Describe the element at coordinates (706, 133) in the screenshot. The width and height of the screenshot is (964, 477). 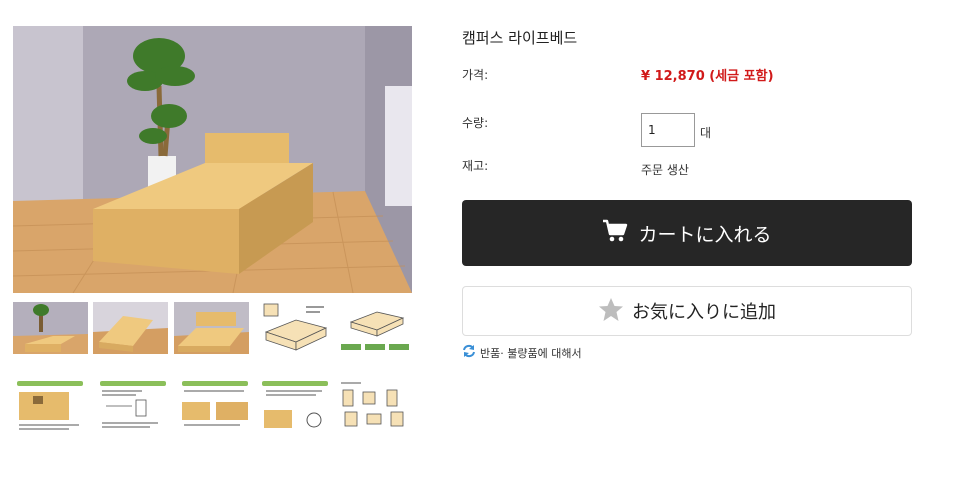
I see `quantity-unit: 대` at that location.